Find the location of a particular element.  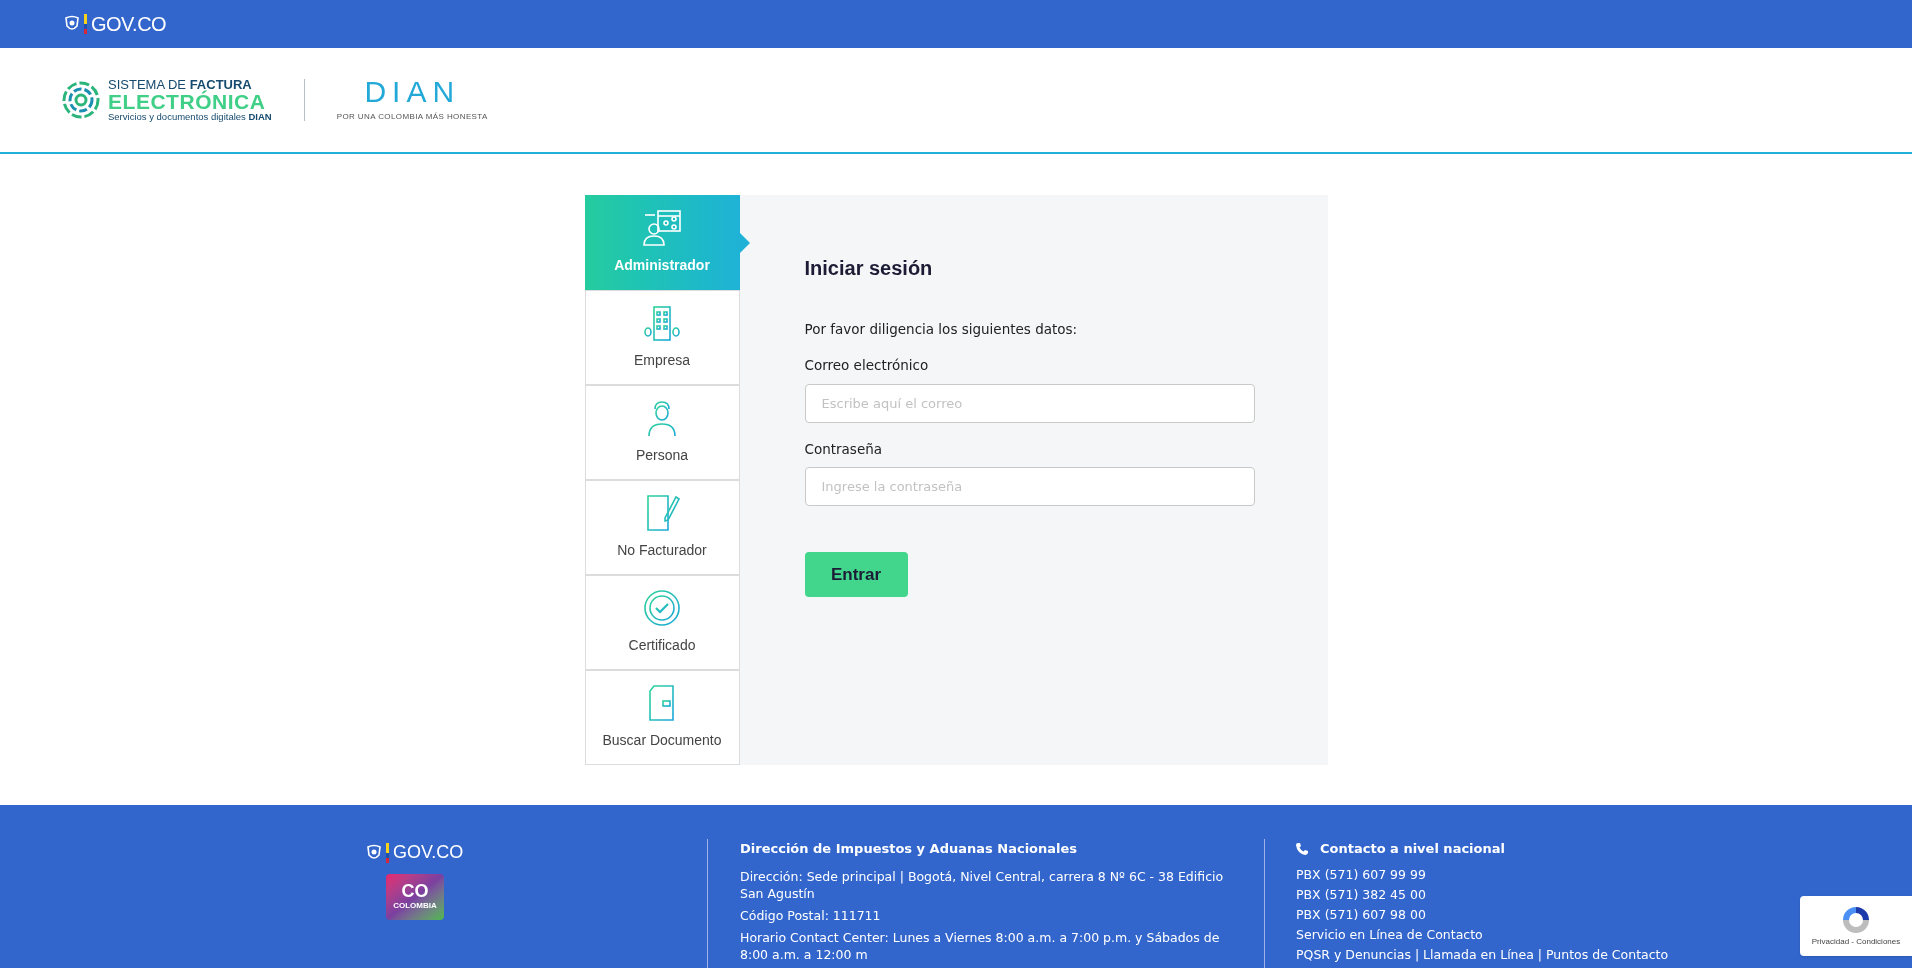

phone-icon is located at coordinates (1302, 848).